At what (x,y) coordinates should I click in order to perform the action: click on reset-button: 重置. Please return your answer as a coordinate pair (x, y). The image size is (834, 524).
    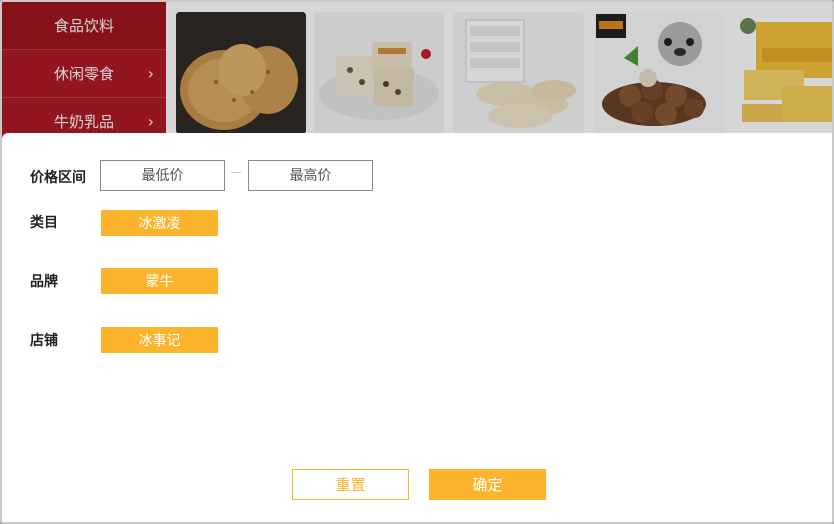
    Looking at the image, I should click on (350, 484).